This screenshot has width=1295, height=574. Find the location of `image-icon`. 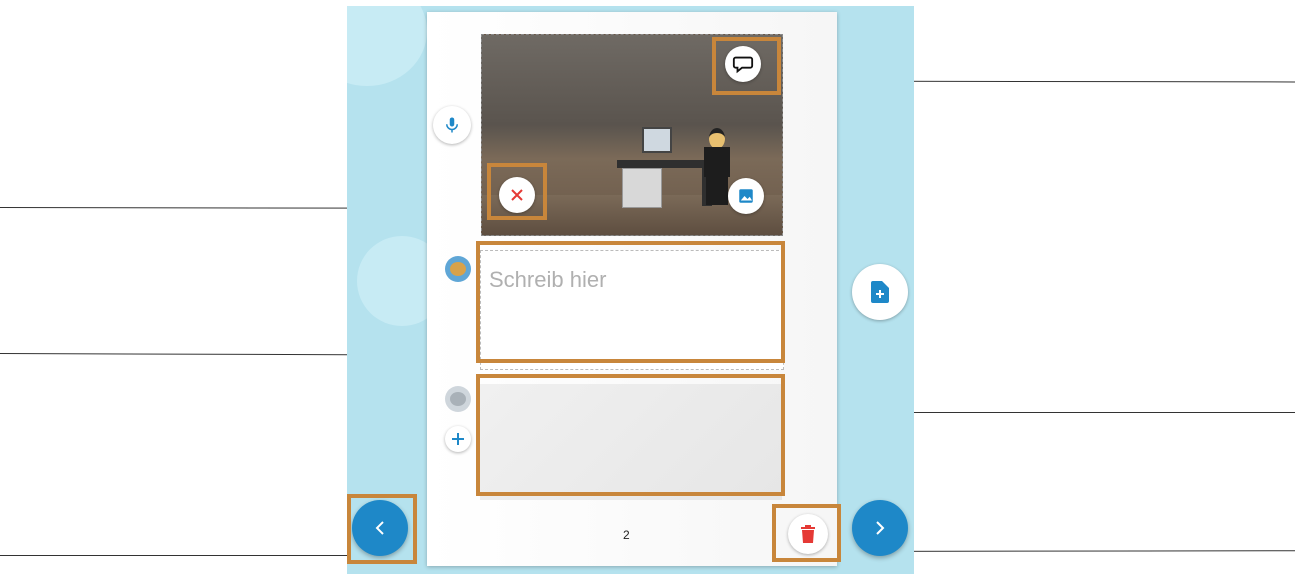

image-icon is located at coordinates (746, 196).